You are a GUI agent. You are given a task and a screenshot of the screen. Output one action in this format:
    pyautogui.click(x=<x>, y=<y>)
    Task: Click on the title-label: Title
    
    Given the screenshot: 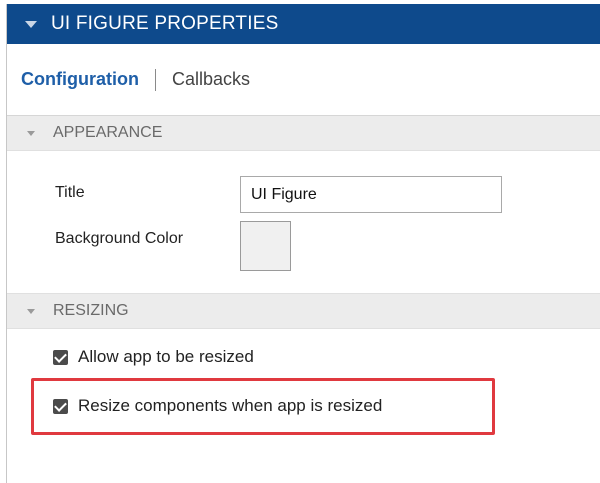 What is the action you would take?
    pyautogui.click(x=70, y=192)
    